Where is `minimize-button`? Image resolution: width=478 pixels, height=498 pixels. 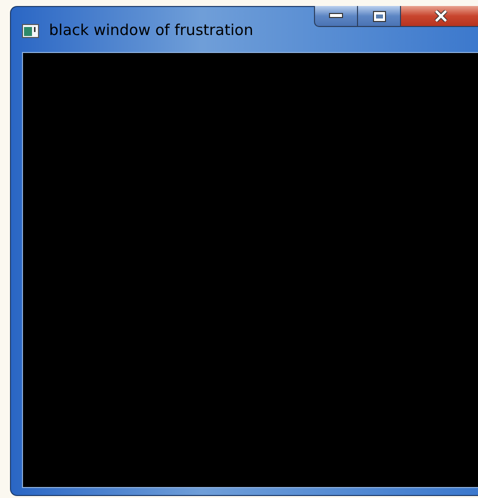
minimize-button is located at coordinates (336, 16).